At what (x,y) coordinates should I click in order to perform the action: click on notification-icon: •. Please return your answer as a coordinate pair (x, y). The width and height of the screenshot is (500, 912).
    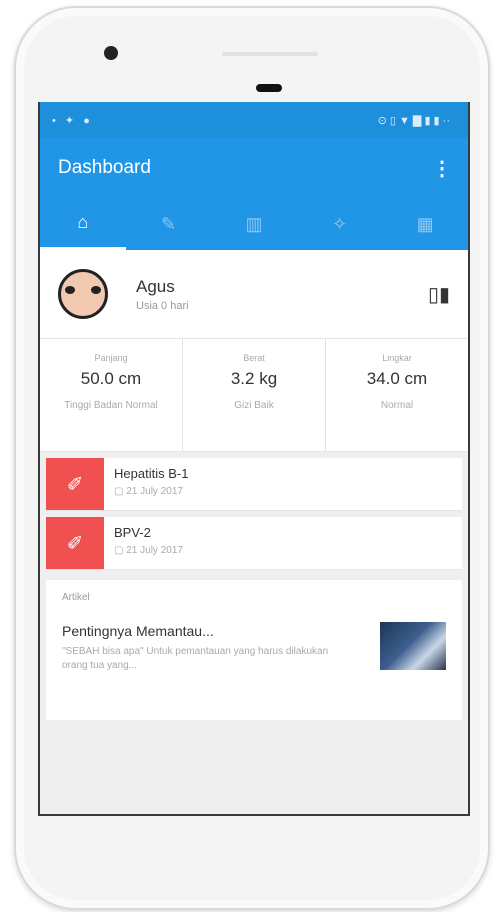
    Looking at the image, I should click on (54, 120).